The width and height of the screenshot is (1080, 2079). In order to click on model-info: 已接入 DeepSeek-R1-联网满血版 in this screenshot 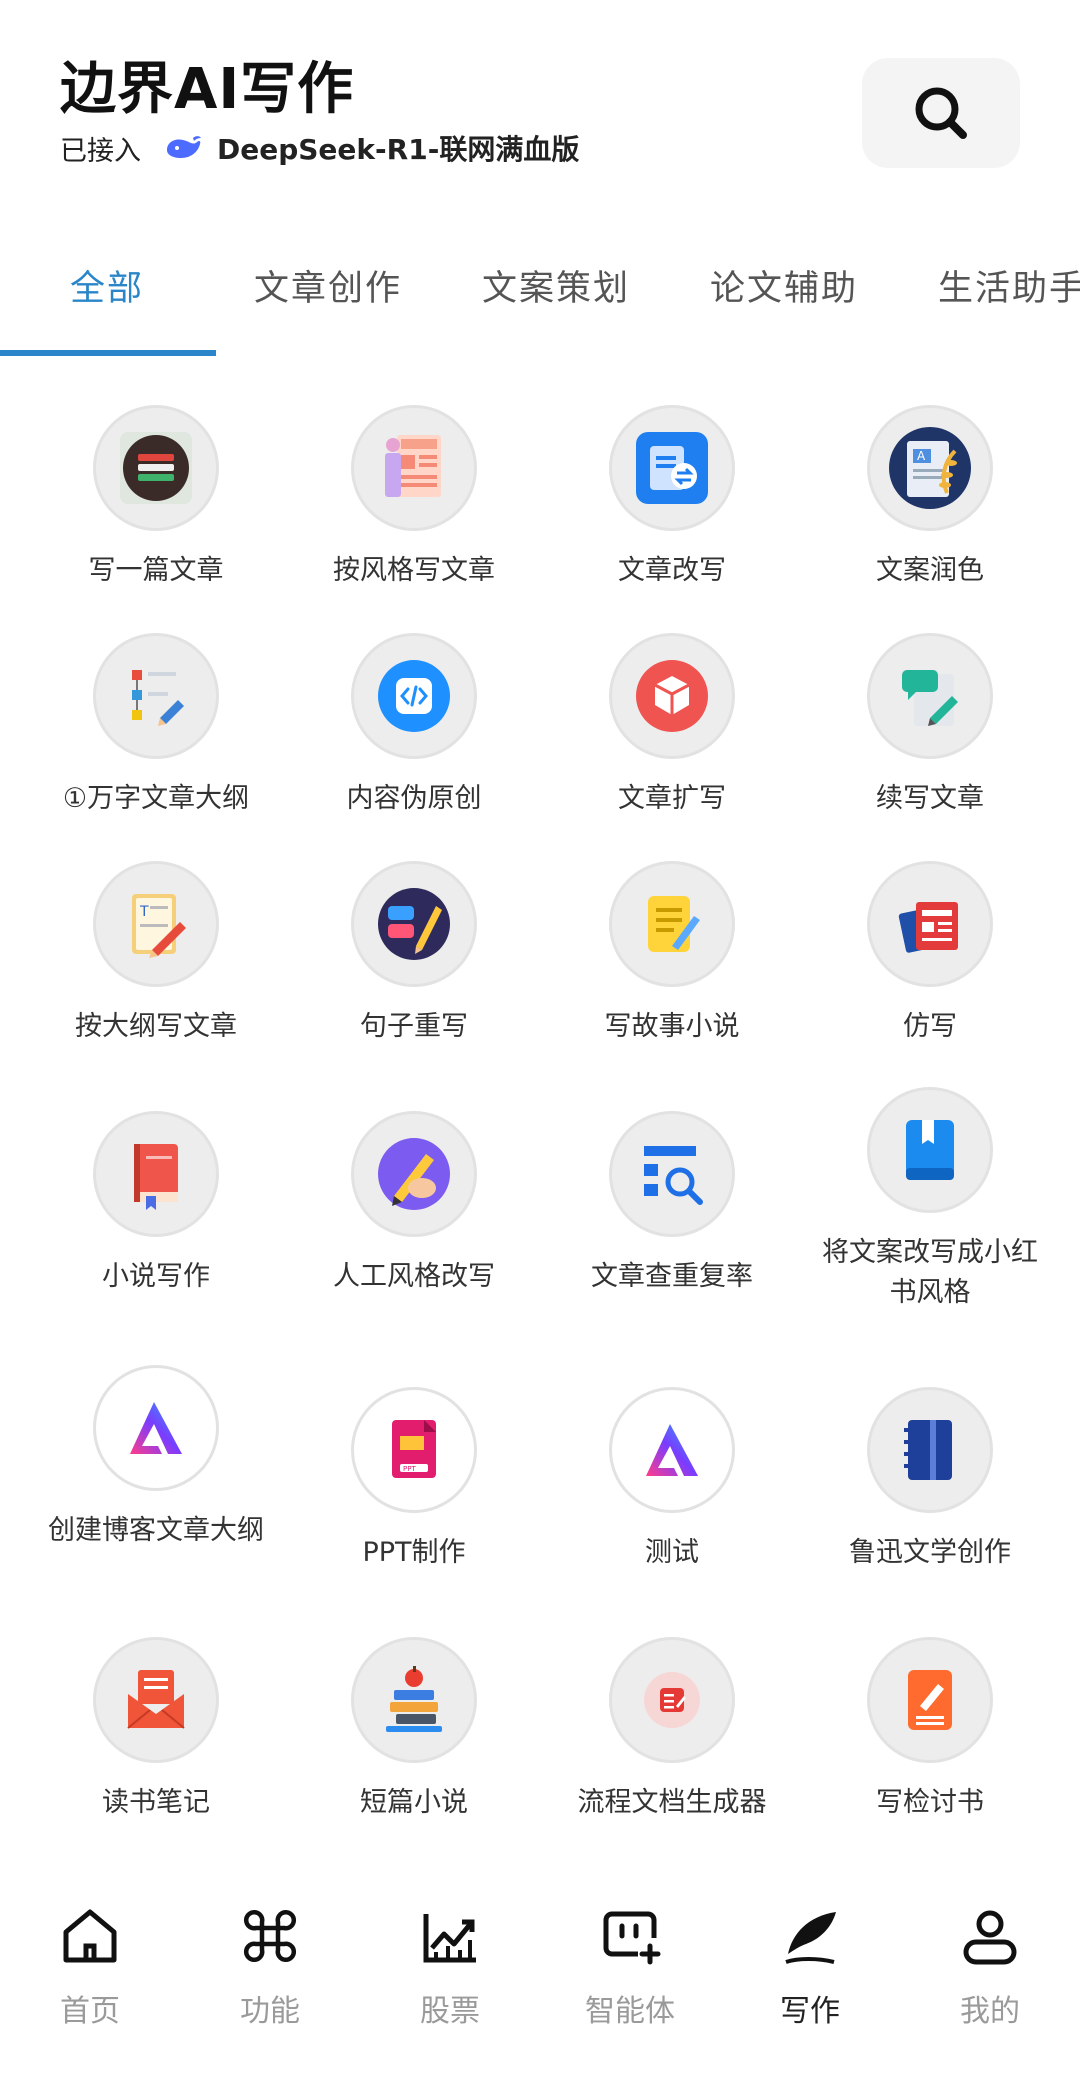, I will do `click(319, 148)`.